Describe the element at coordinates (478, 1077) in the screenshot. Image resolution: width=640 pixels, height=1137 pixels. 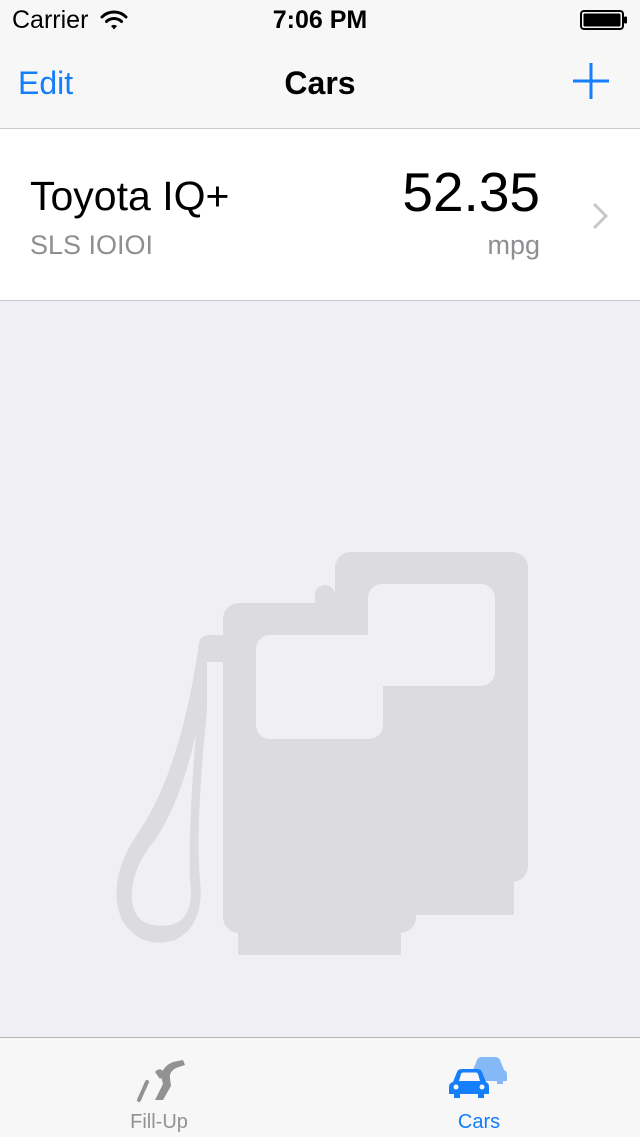
I see `cars-icon` at that location.